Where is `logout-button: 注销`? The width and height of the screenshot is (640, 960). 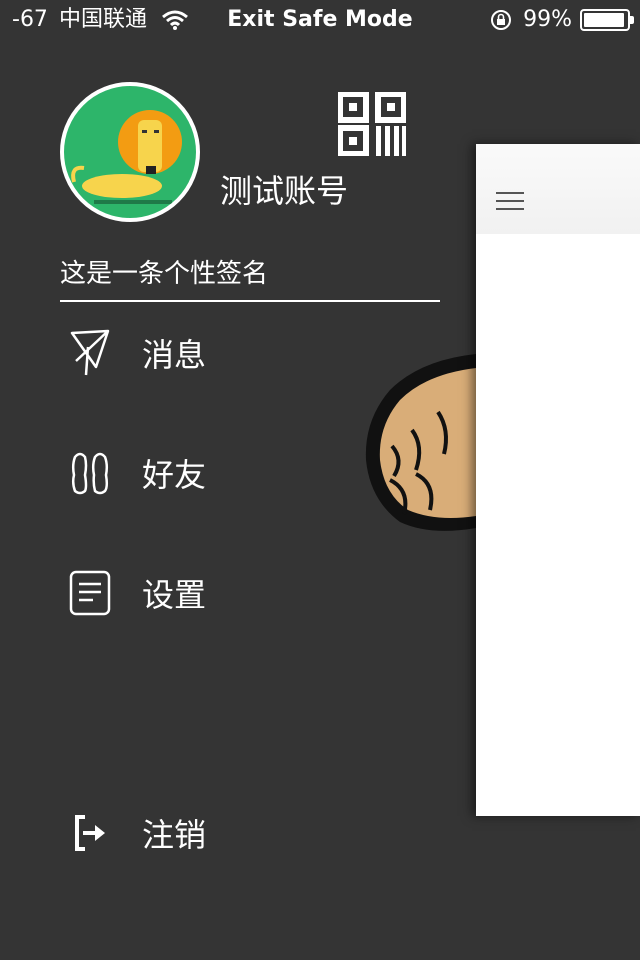
logout-button: 注销 is located at coordinates (210, 833).